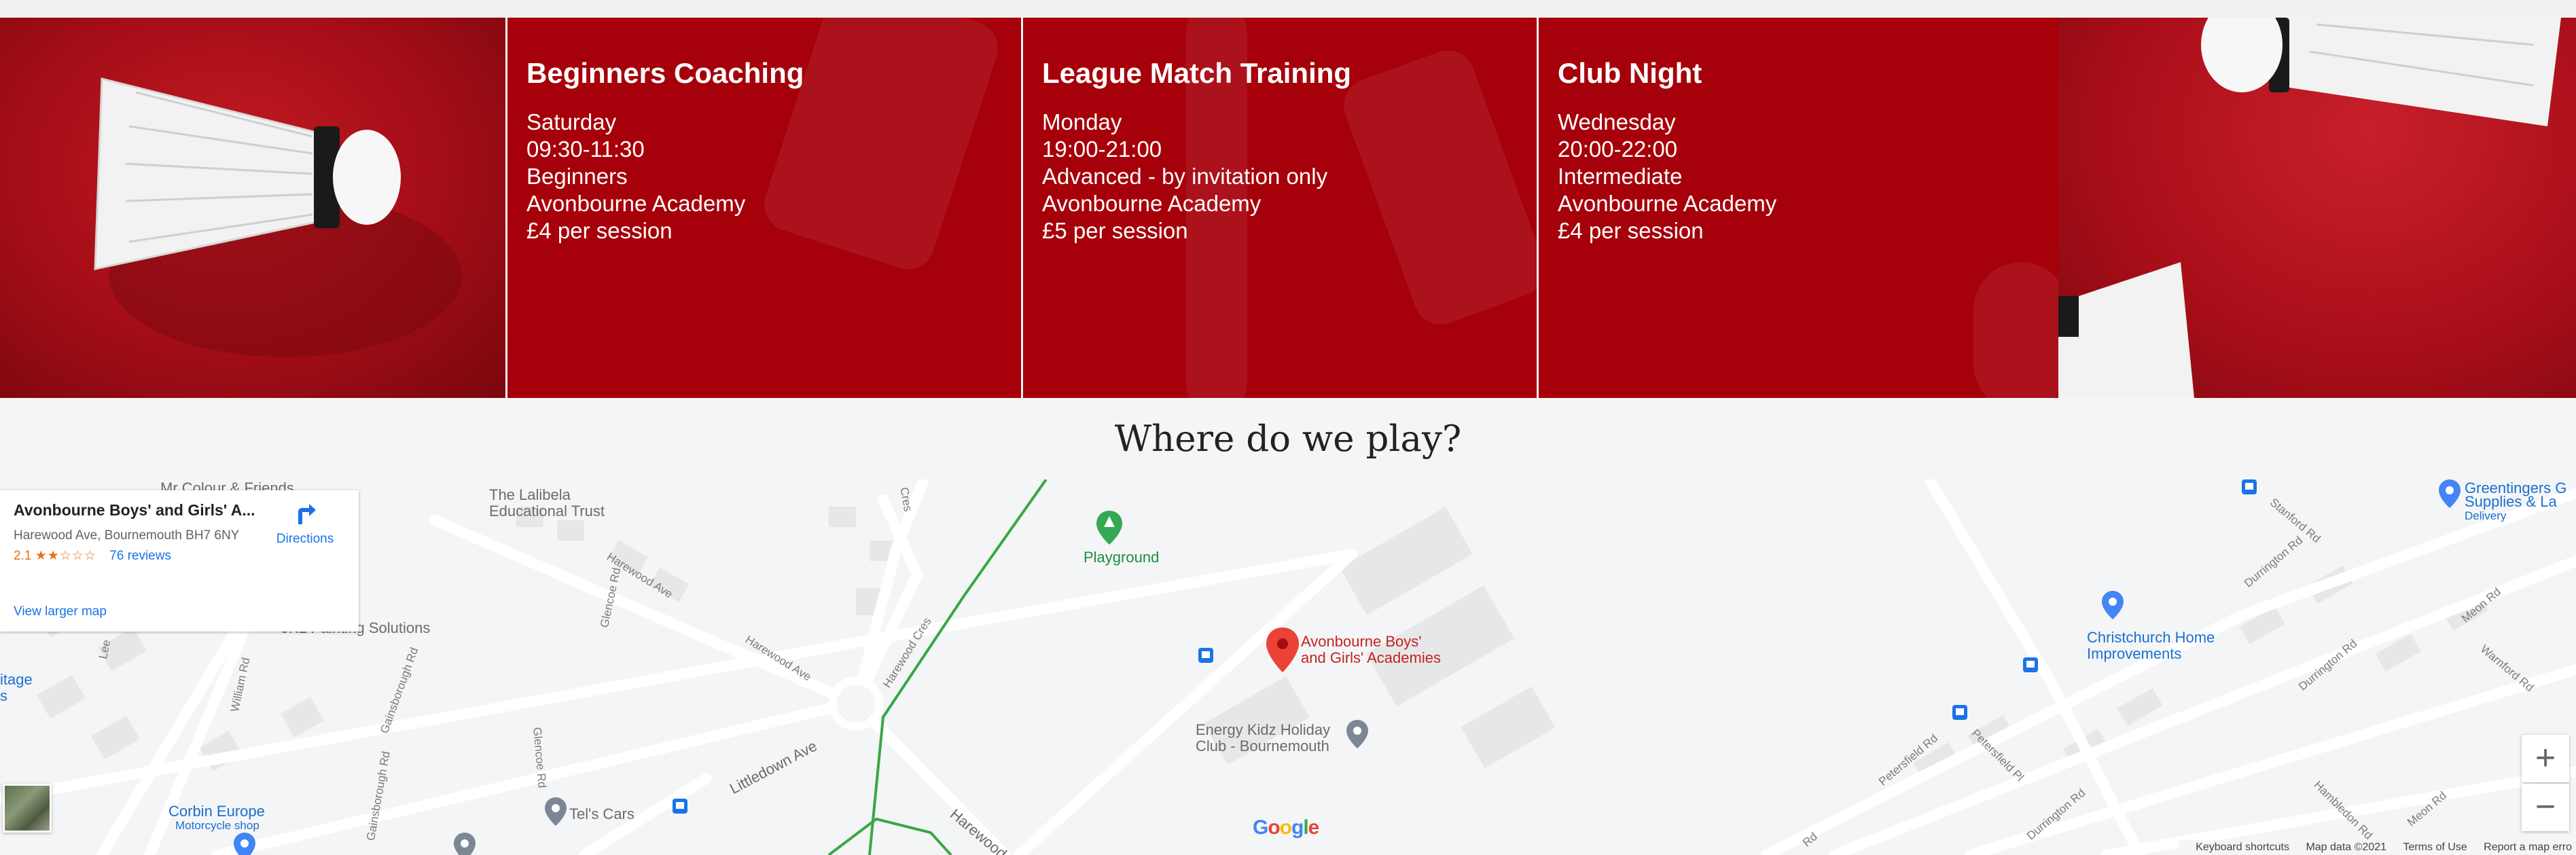 The width and height of the screenshot is (2576, 855). What do you see at coordinates (1102, 149) in the screenshot?
I see `session-time: 19:00-21:00` at bounding box center [1102, 149].